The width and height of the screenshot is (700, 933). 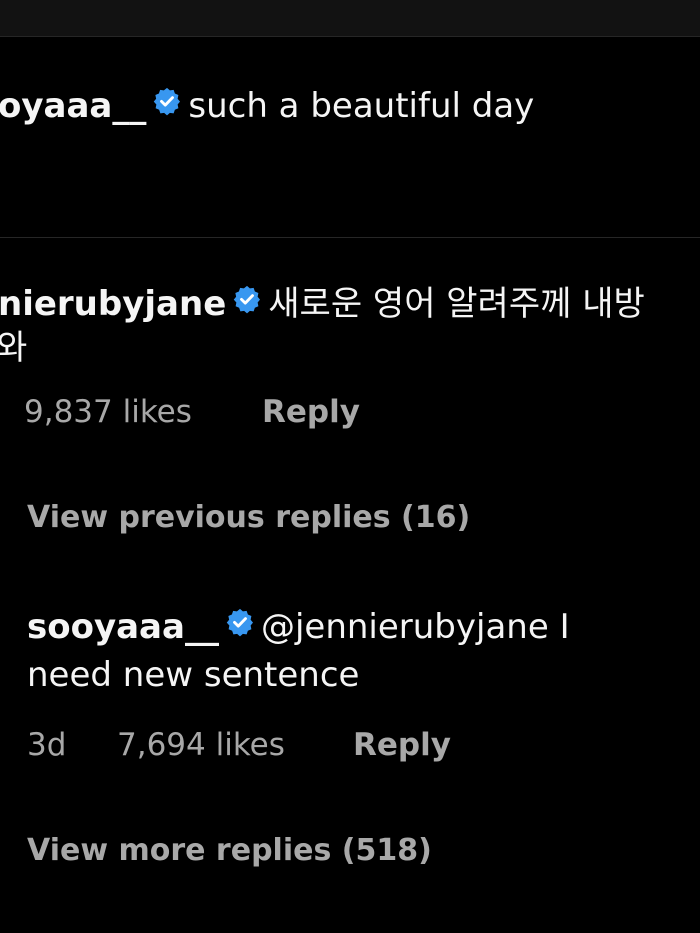 I want to click on caption-row: oyaaa__ such a beautiful day, so click(x=267, y=107).